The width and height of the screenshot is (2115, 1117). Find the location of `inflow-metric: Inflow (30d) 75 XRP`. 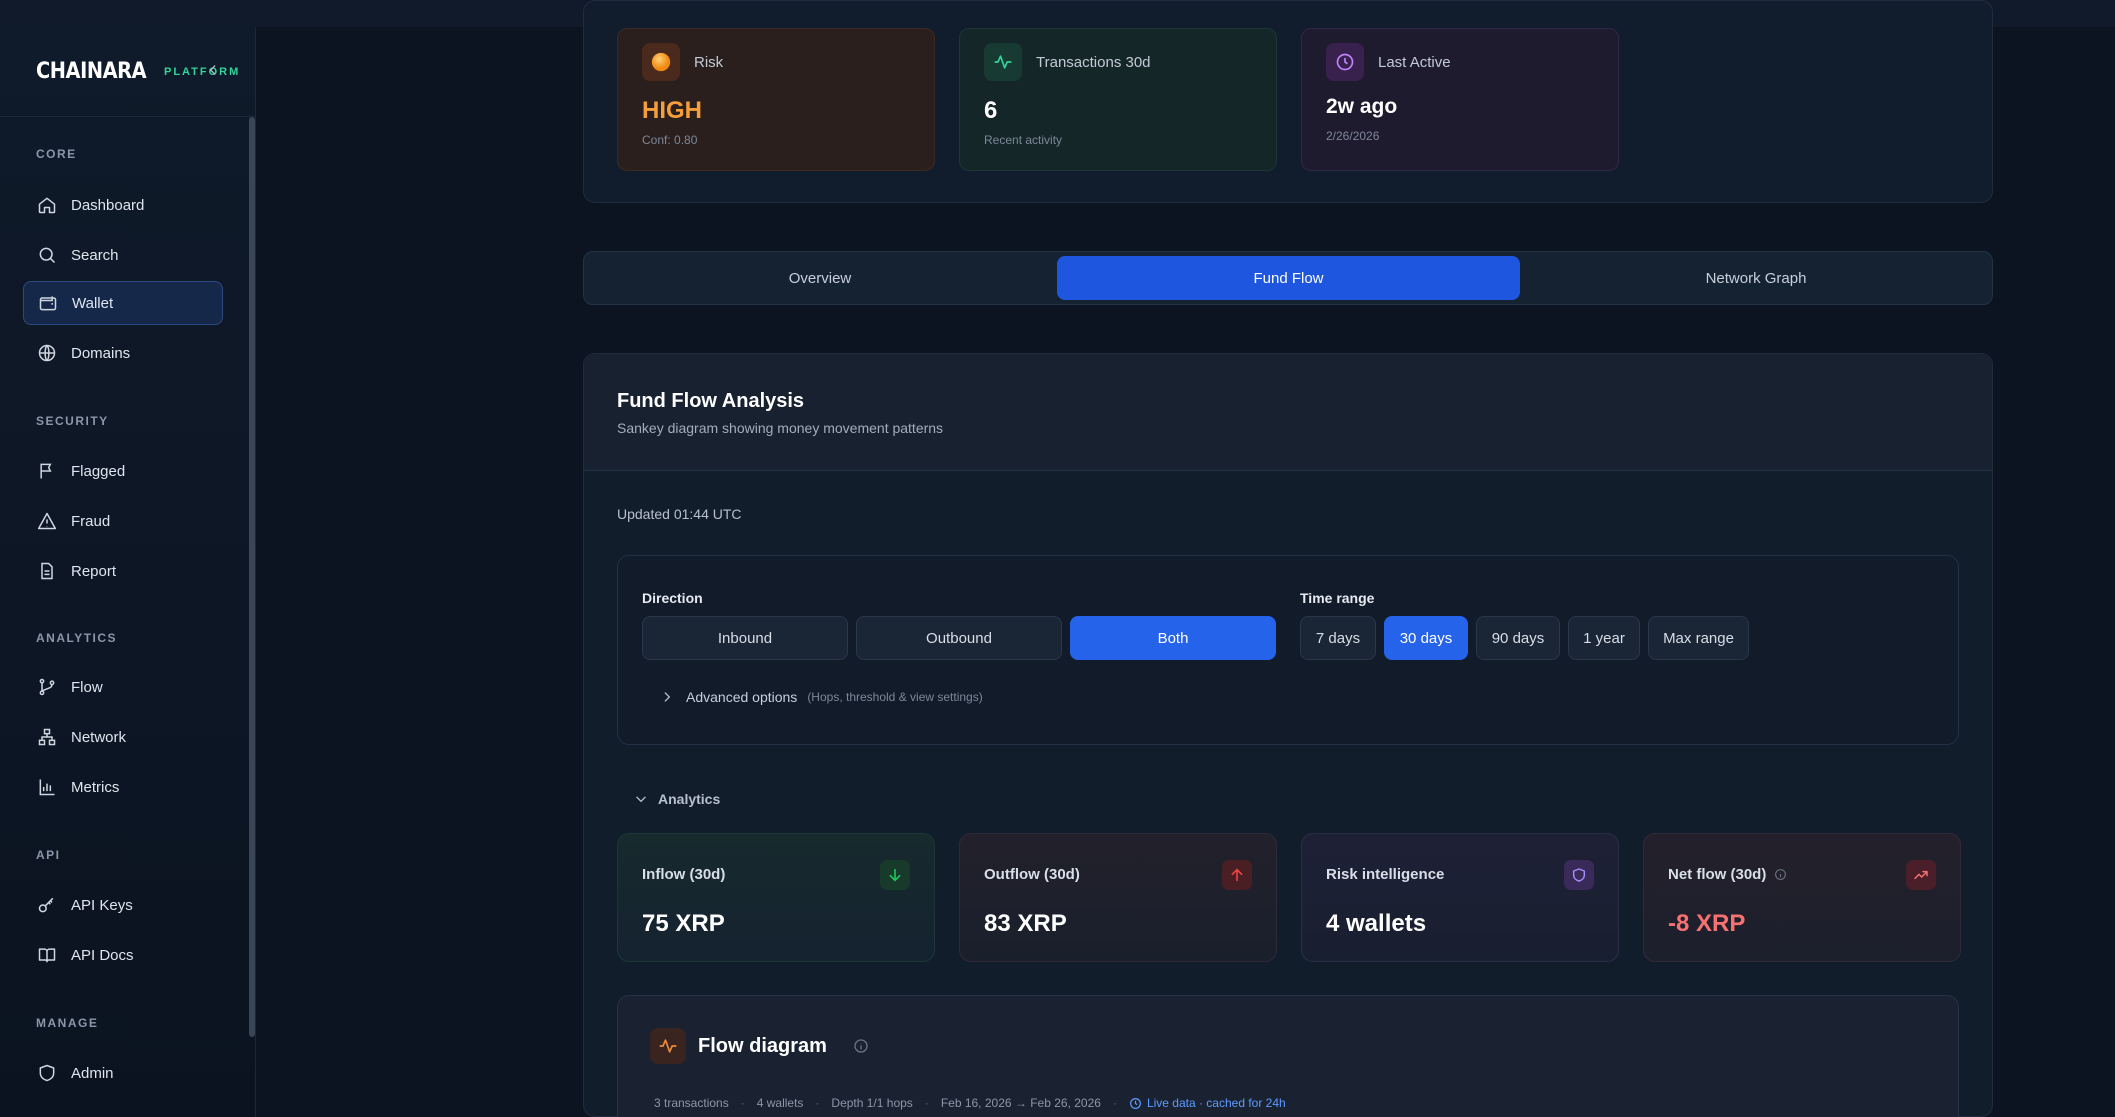

inflow-metric: Inflow (30d) 75 XRP is located at coordinates (776, 897).